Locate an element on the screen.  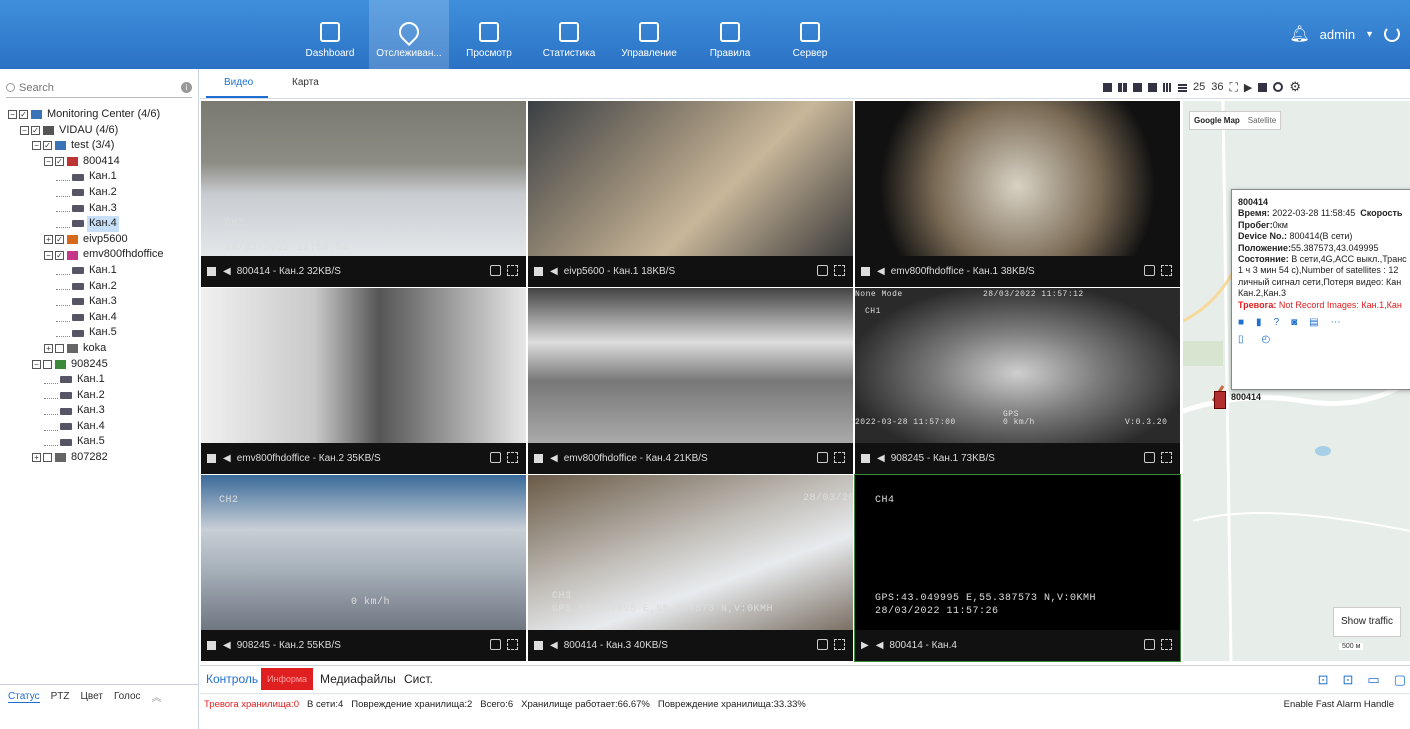
tree-node: − ✓ 800414 is located at coordinates (102, 162).